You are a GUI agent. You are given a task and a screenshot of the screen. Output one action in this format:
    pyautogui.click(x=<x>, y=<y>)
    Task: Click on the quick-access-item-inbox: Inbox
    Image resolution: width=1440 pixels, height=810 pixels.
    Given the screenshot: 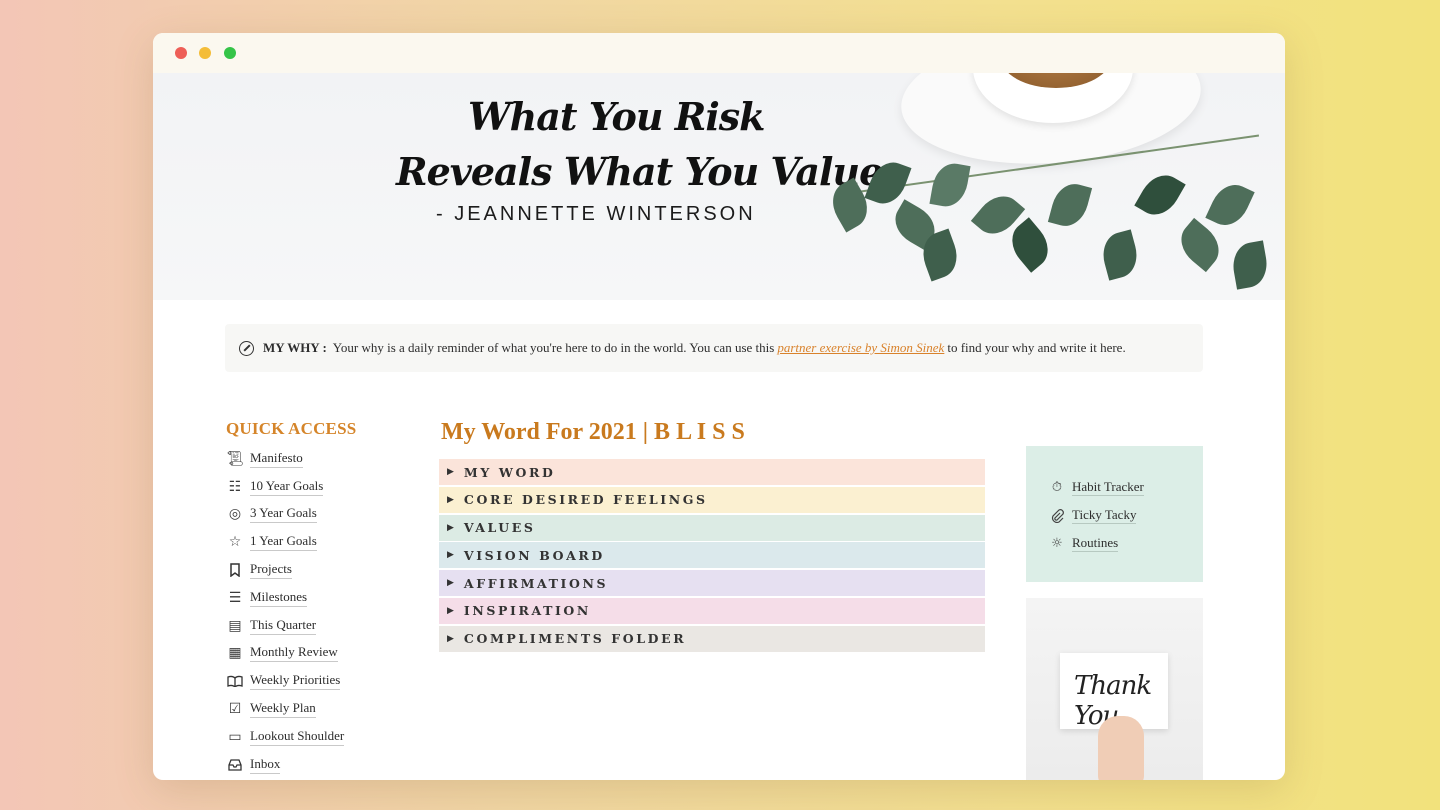 What is the action you would take?
    pyautogui.click(x=285, y=765)
    